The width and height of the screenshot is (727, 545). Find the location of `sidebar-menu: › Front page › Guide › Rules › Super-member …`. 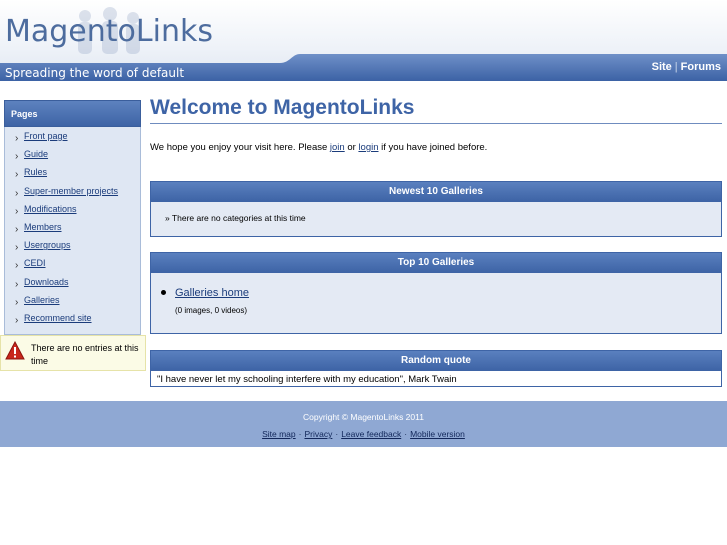

sidebar-menu: › Front page › Guide › Rules › Super-member … is located at coordinates (72, 231).